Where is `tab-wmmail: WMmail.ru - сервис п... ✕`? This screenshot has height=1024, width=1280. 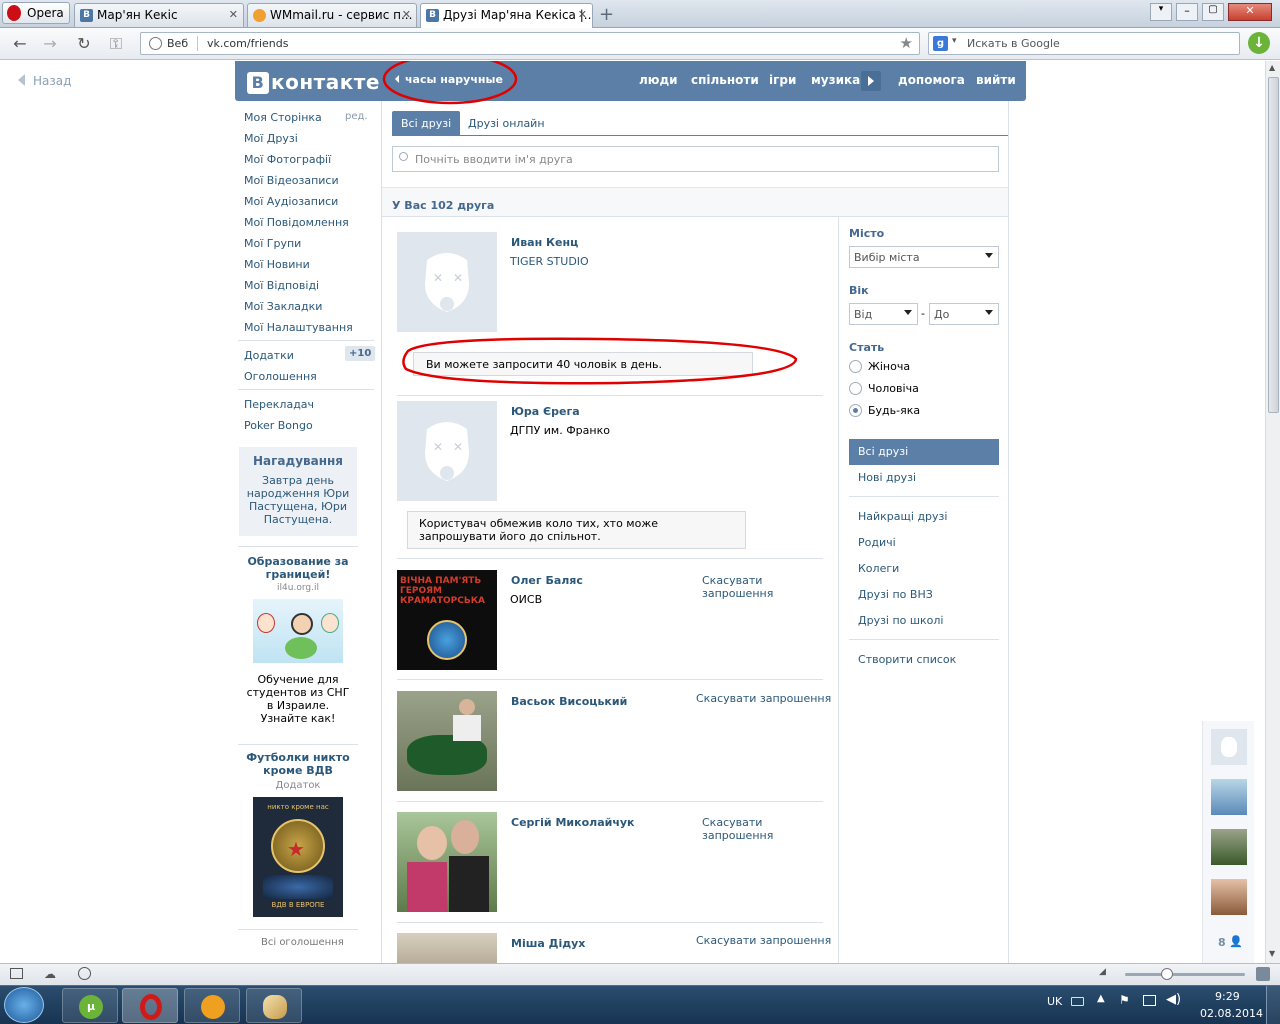 tab-wmmail: WMmail.ru - сервис п... ✕ is located at coordinates (332, 15).